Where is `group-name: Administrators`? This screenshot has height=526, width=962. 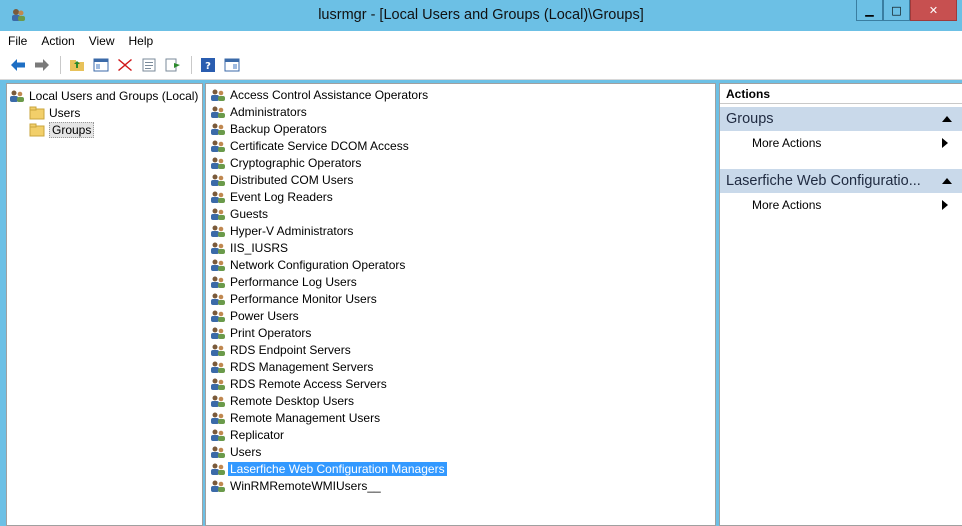
group-name: Administrators is located at coordinates (268, 111).